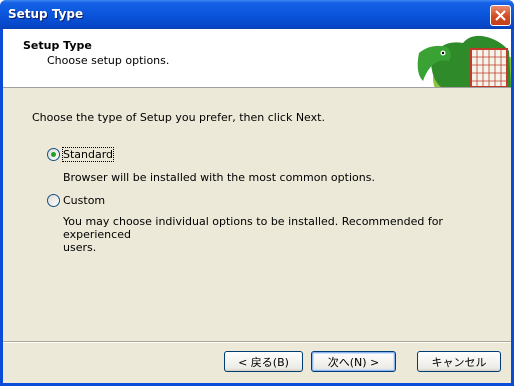  I want to click on option-custom-label: Custom, so click(84, 200).